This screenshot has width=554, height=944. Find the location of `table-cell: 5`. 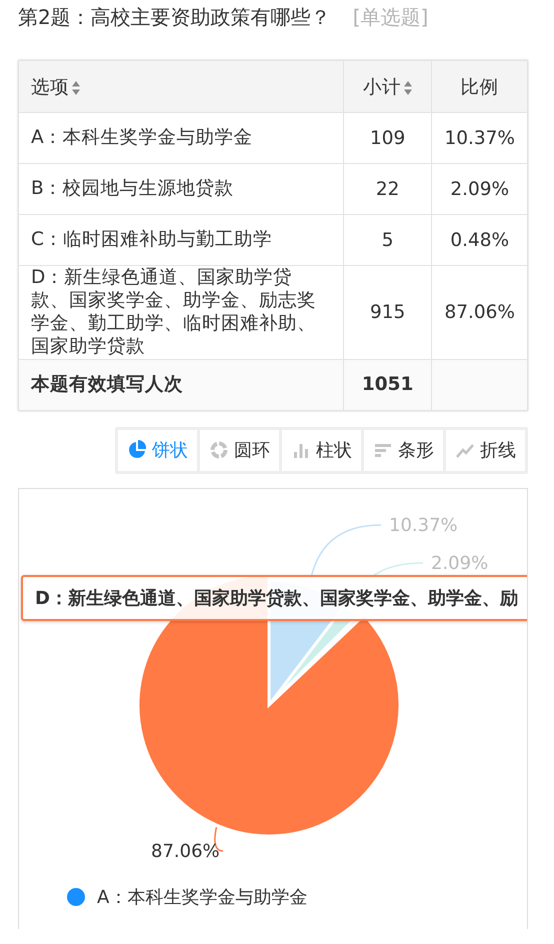

table-cell: 5 is located at coordinates (387, 240).